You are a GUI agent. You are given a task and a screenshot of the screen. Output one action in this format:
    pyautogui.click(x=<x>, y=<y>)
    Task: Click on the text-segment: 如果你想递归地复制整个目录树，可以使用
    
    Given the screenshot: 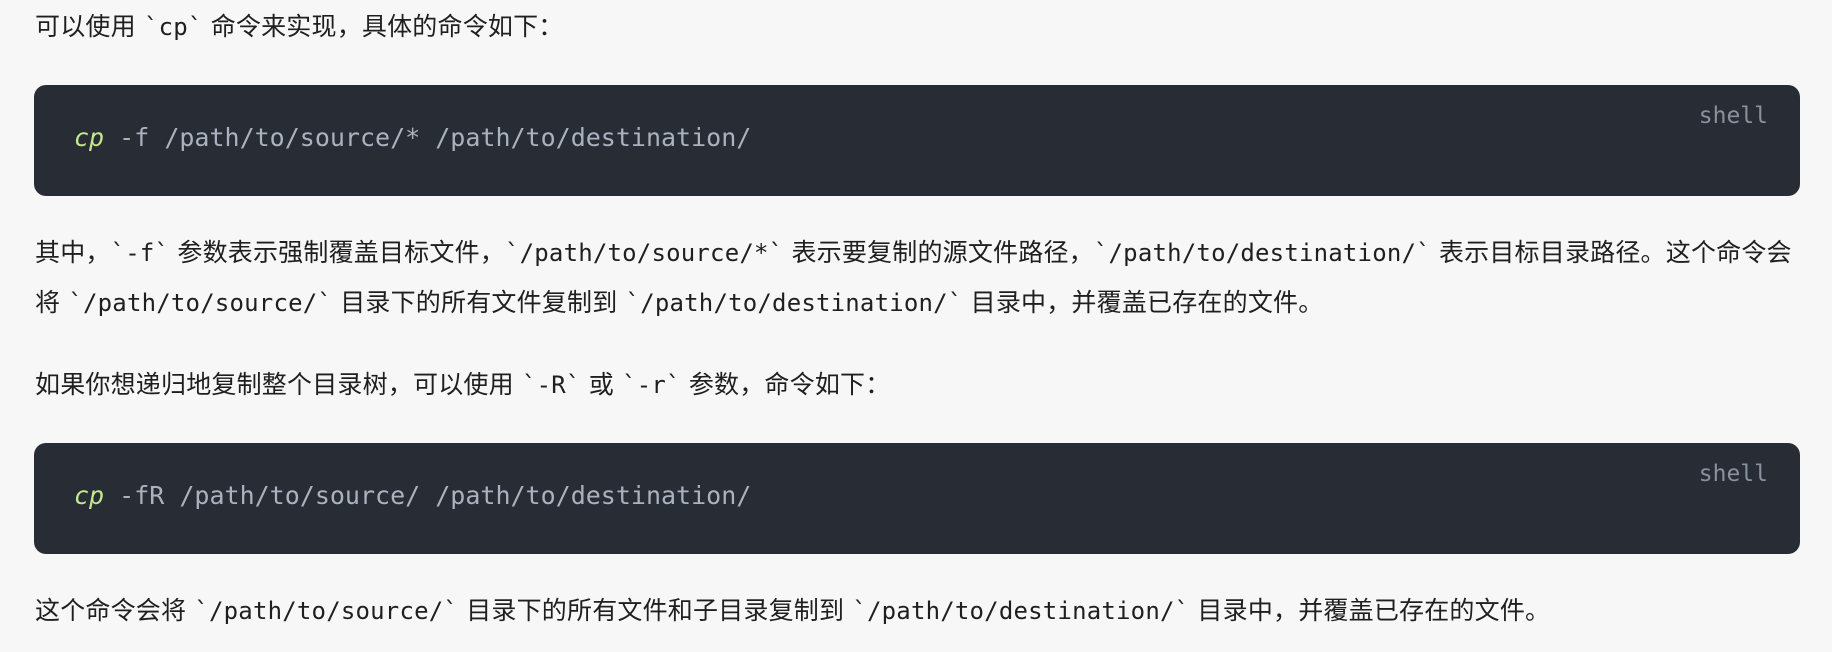 What is the action you would take?
    pyautogui.click(x=278, y=384)
    